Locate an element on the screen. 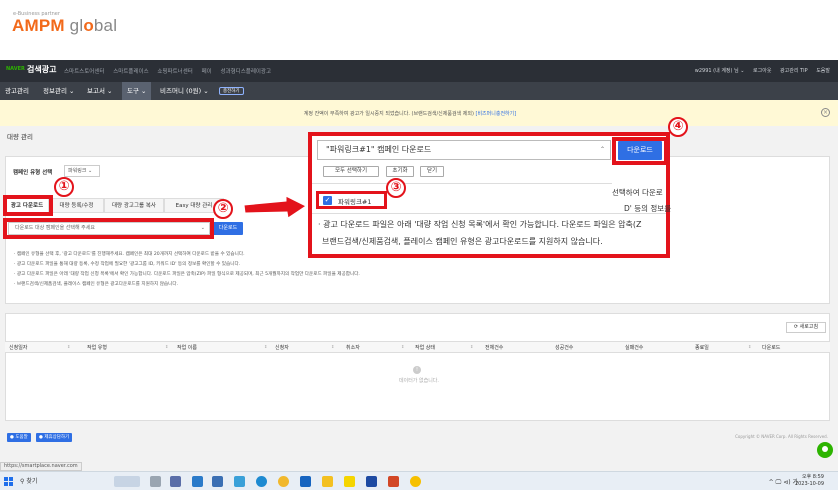 Image resolution: width=838 pixels, height=490 pixels. download-button: 다운로드 is located at coordinates (640, 150).